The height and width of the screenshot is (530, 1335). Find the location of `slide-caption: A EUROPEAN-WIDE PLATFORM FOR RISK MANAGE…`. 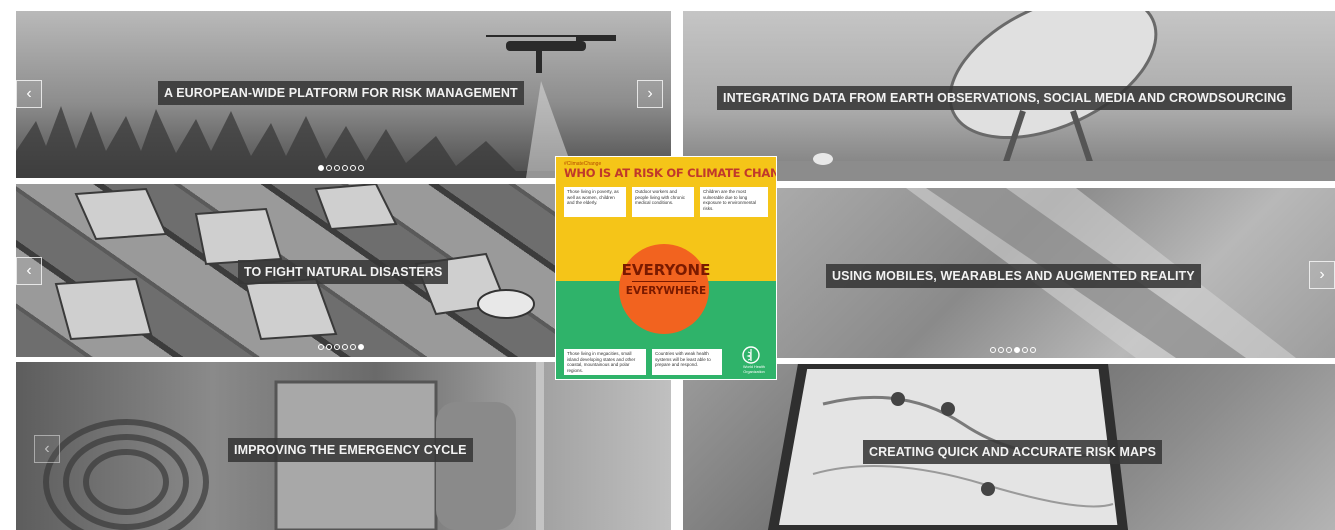

slide-caption: A EUROPEAN-WIDE PLATFORM FOR RISK MANAGE… is located at coordinates (341, 93).